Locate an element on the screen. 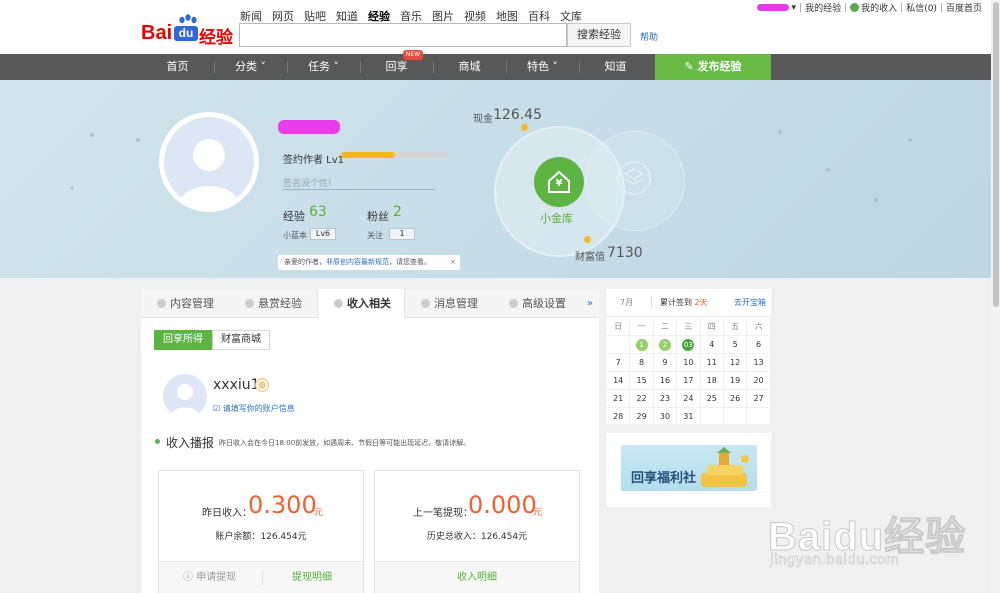  help-link: 帮助 is located at coordinates (649, 36).